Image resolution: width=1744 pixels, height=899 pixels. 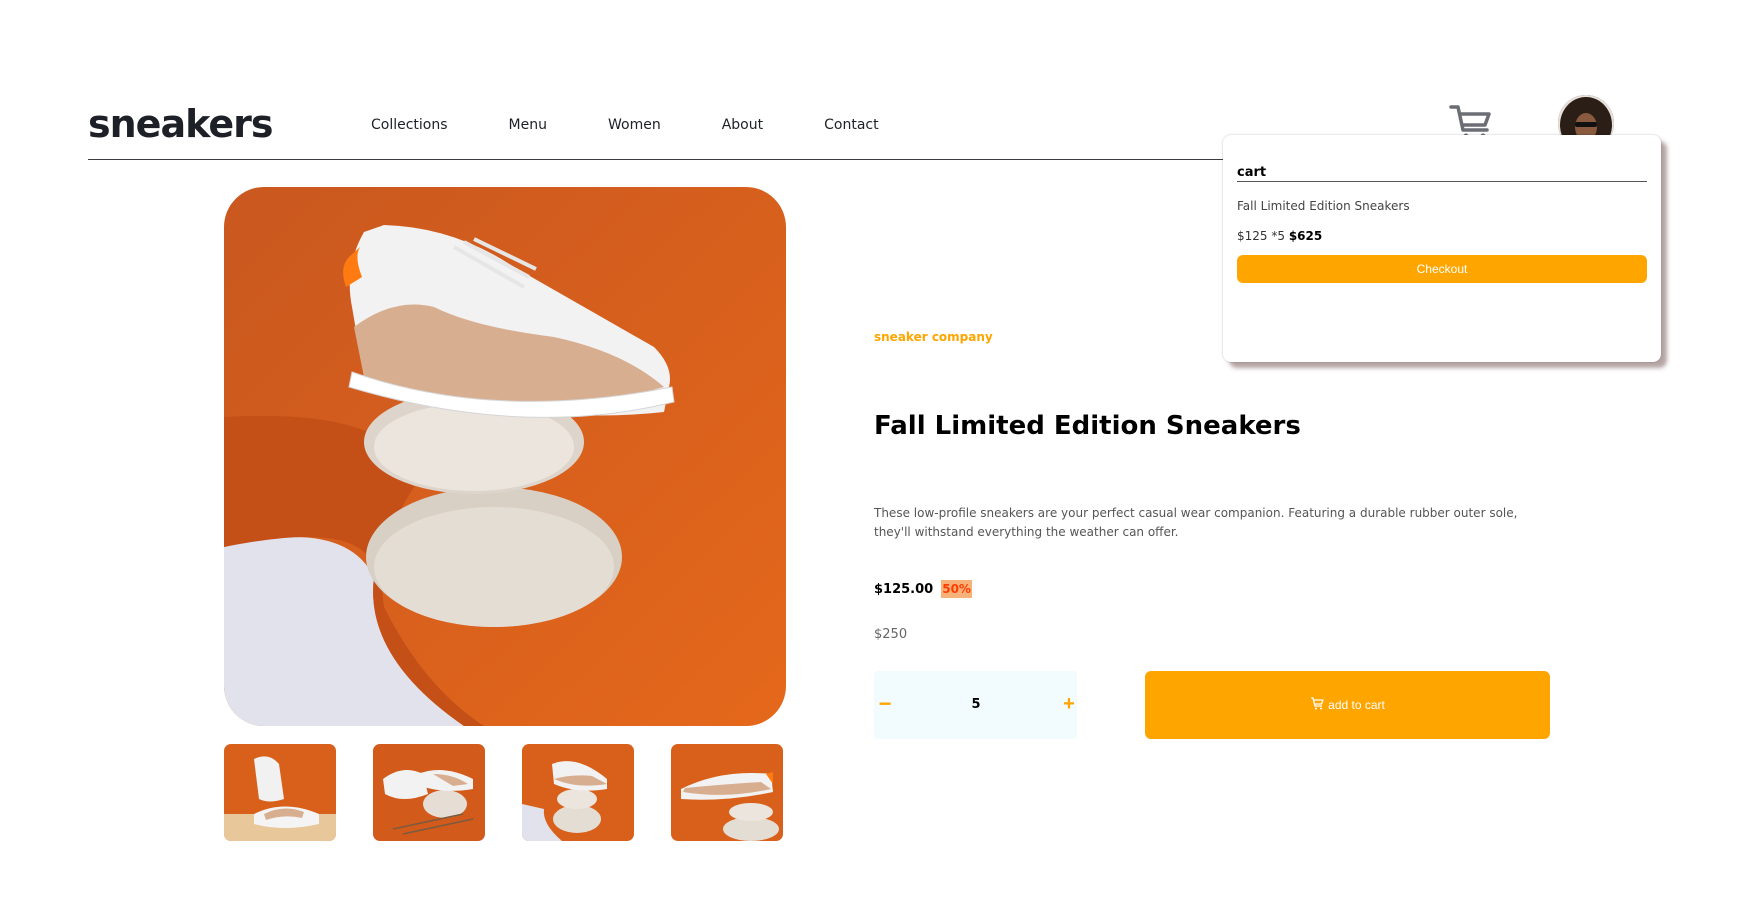 What do you see at coordinates (1317, 705) in the screenshot?
I see `cart-small-icon` at bounding box center [1317, 705].